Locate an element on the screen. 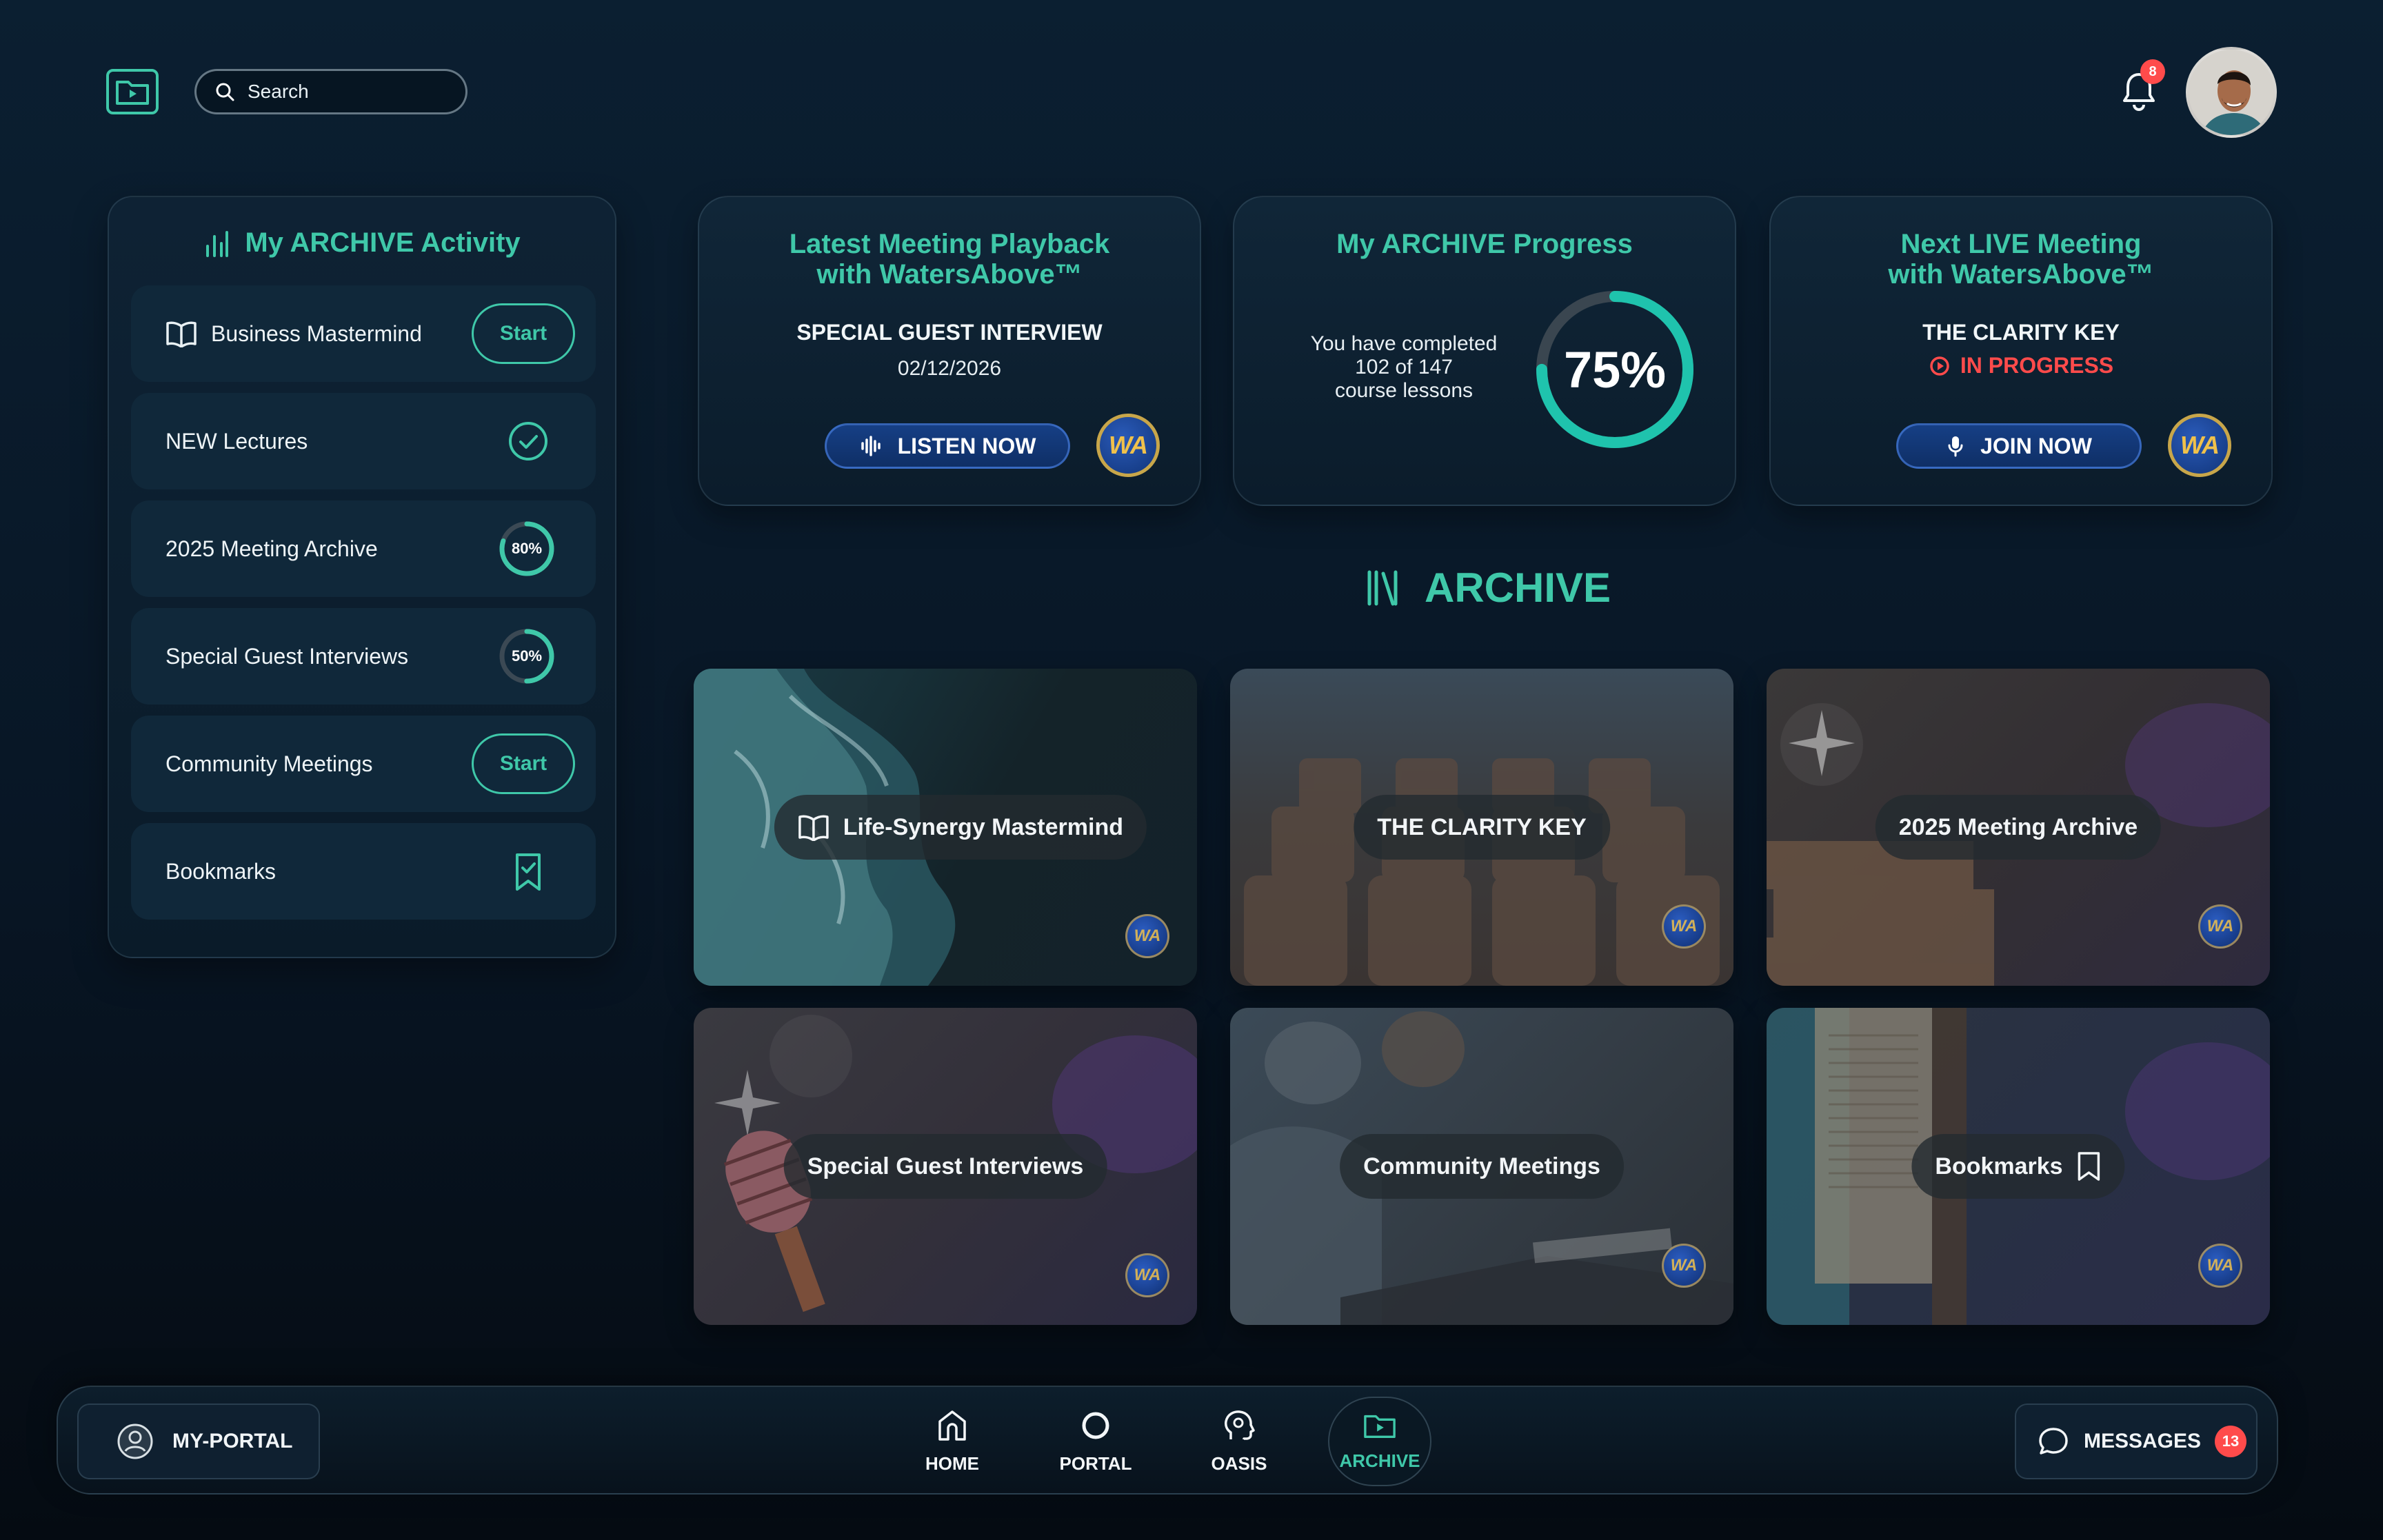 The height and width of the screenshot is (1540, 2383). tile-label: Special Guest Interviews is located at coordinates (945, 1167).